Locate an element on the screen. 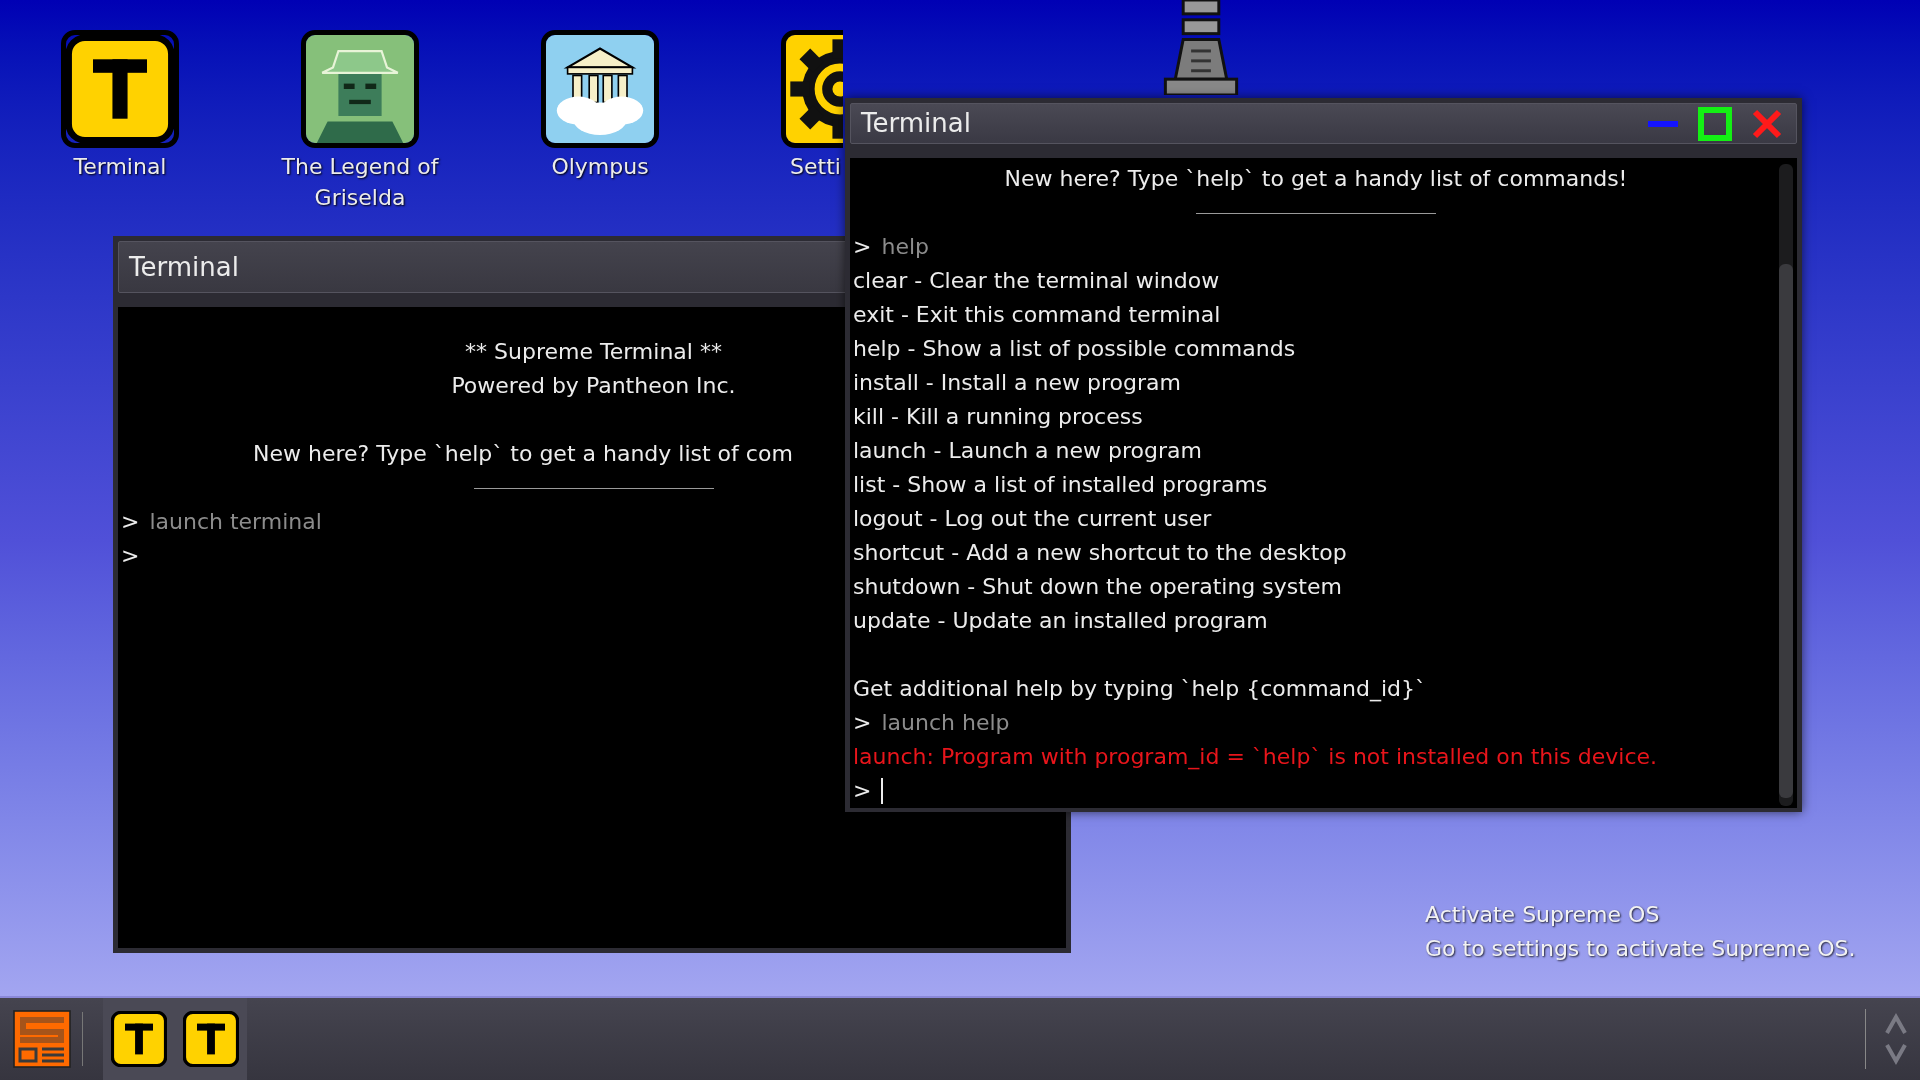  desktop-icon-label: Setti is located at coordinates (780, 166).